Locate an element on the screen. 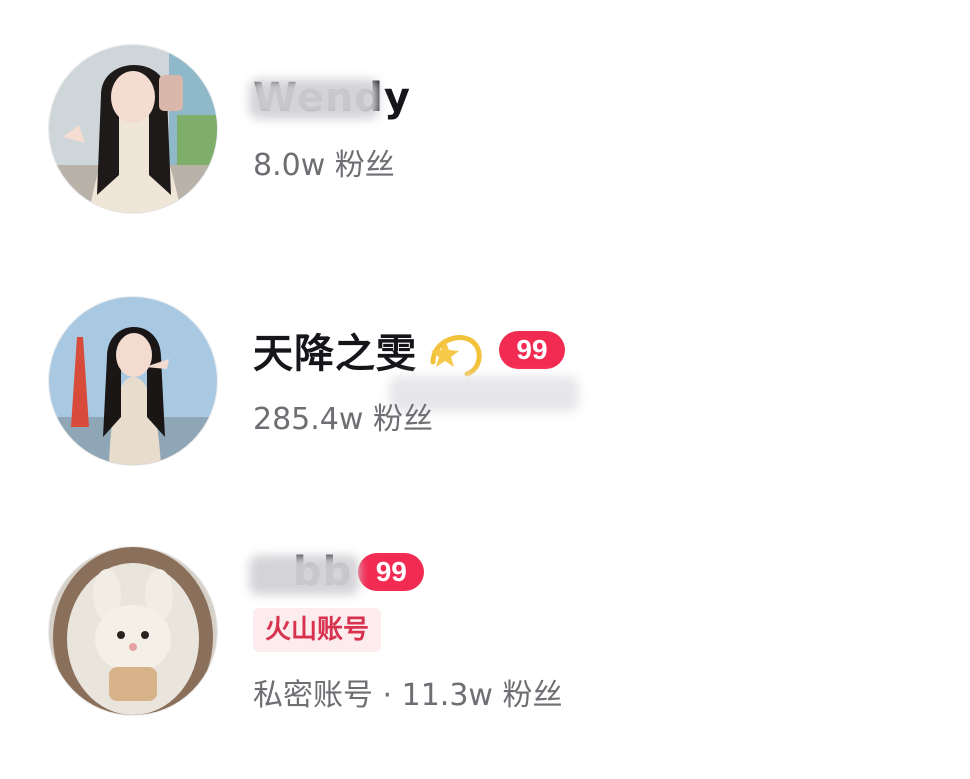 Image resolution: width=970 pixels, height=779 pixels. name-line: Wendy is located at coordinates (330, 98).